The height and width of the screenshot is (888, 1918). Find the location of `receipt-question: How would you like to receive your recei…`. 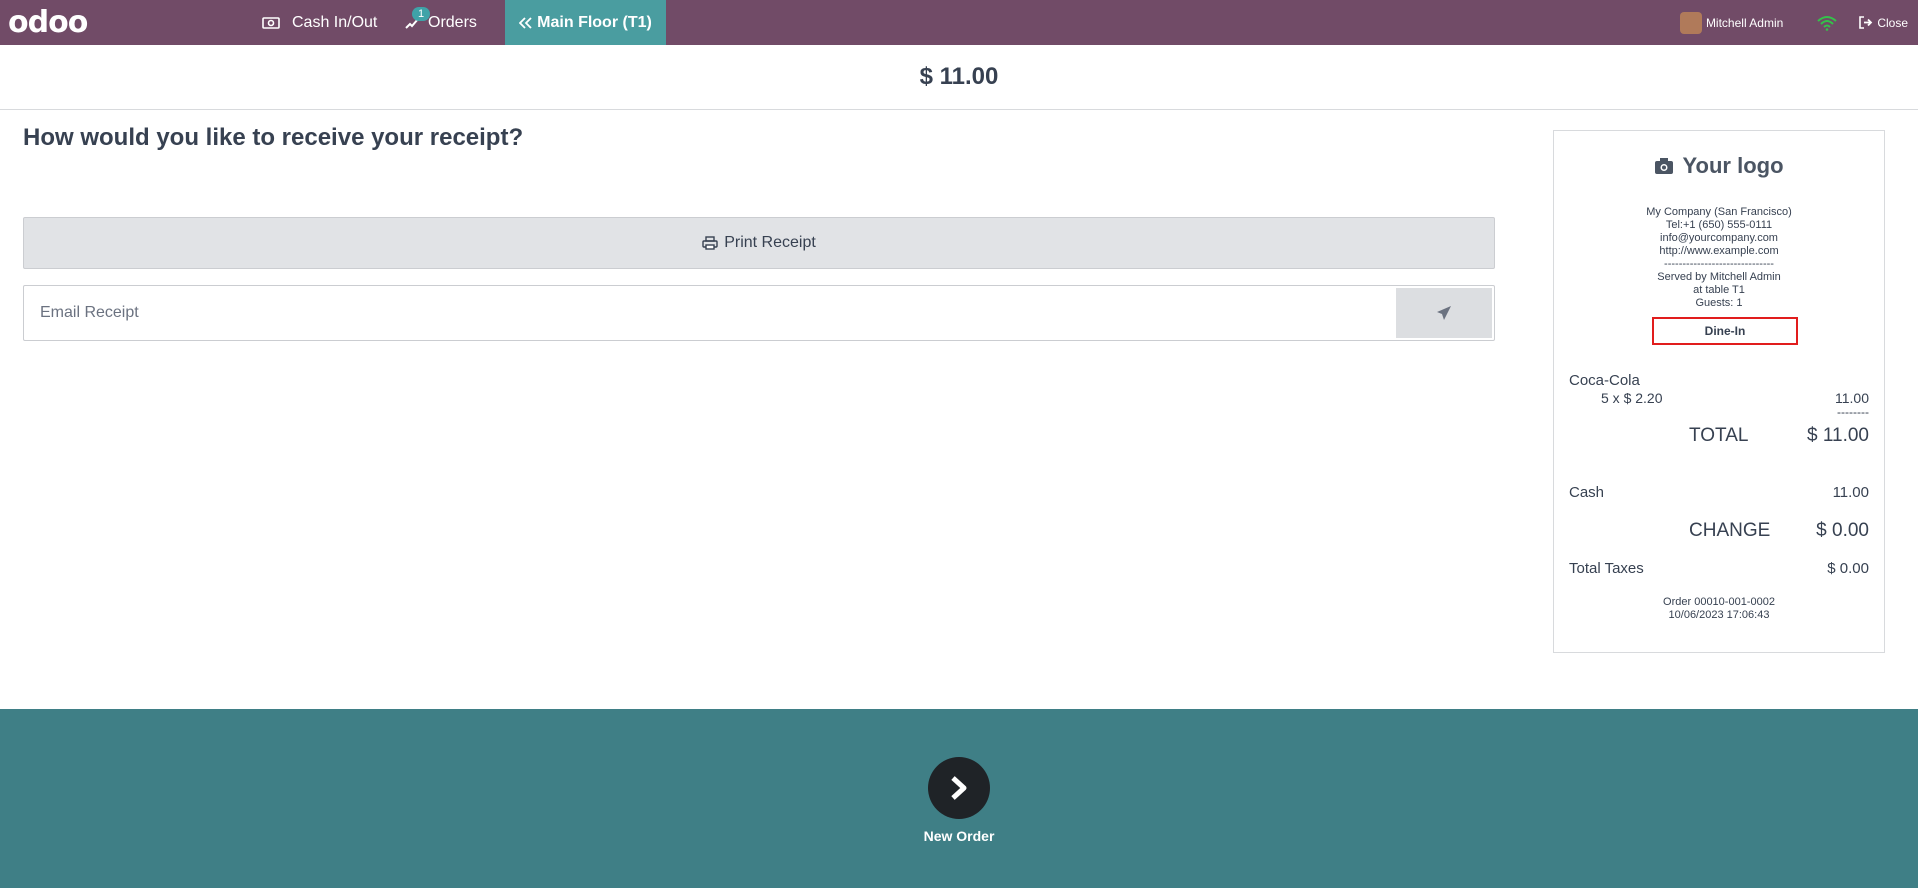

receipt-question: How would you like to receive your recei… is located at coordinates (273, 137).